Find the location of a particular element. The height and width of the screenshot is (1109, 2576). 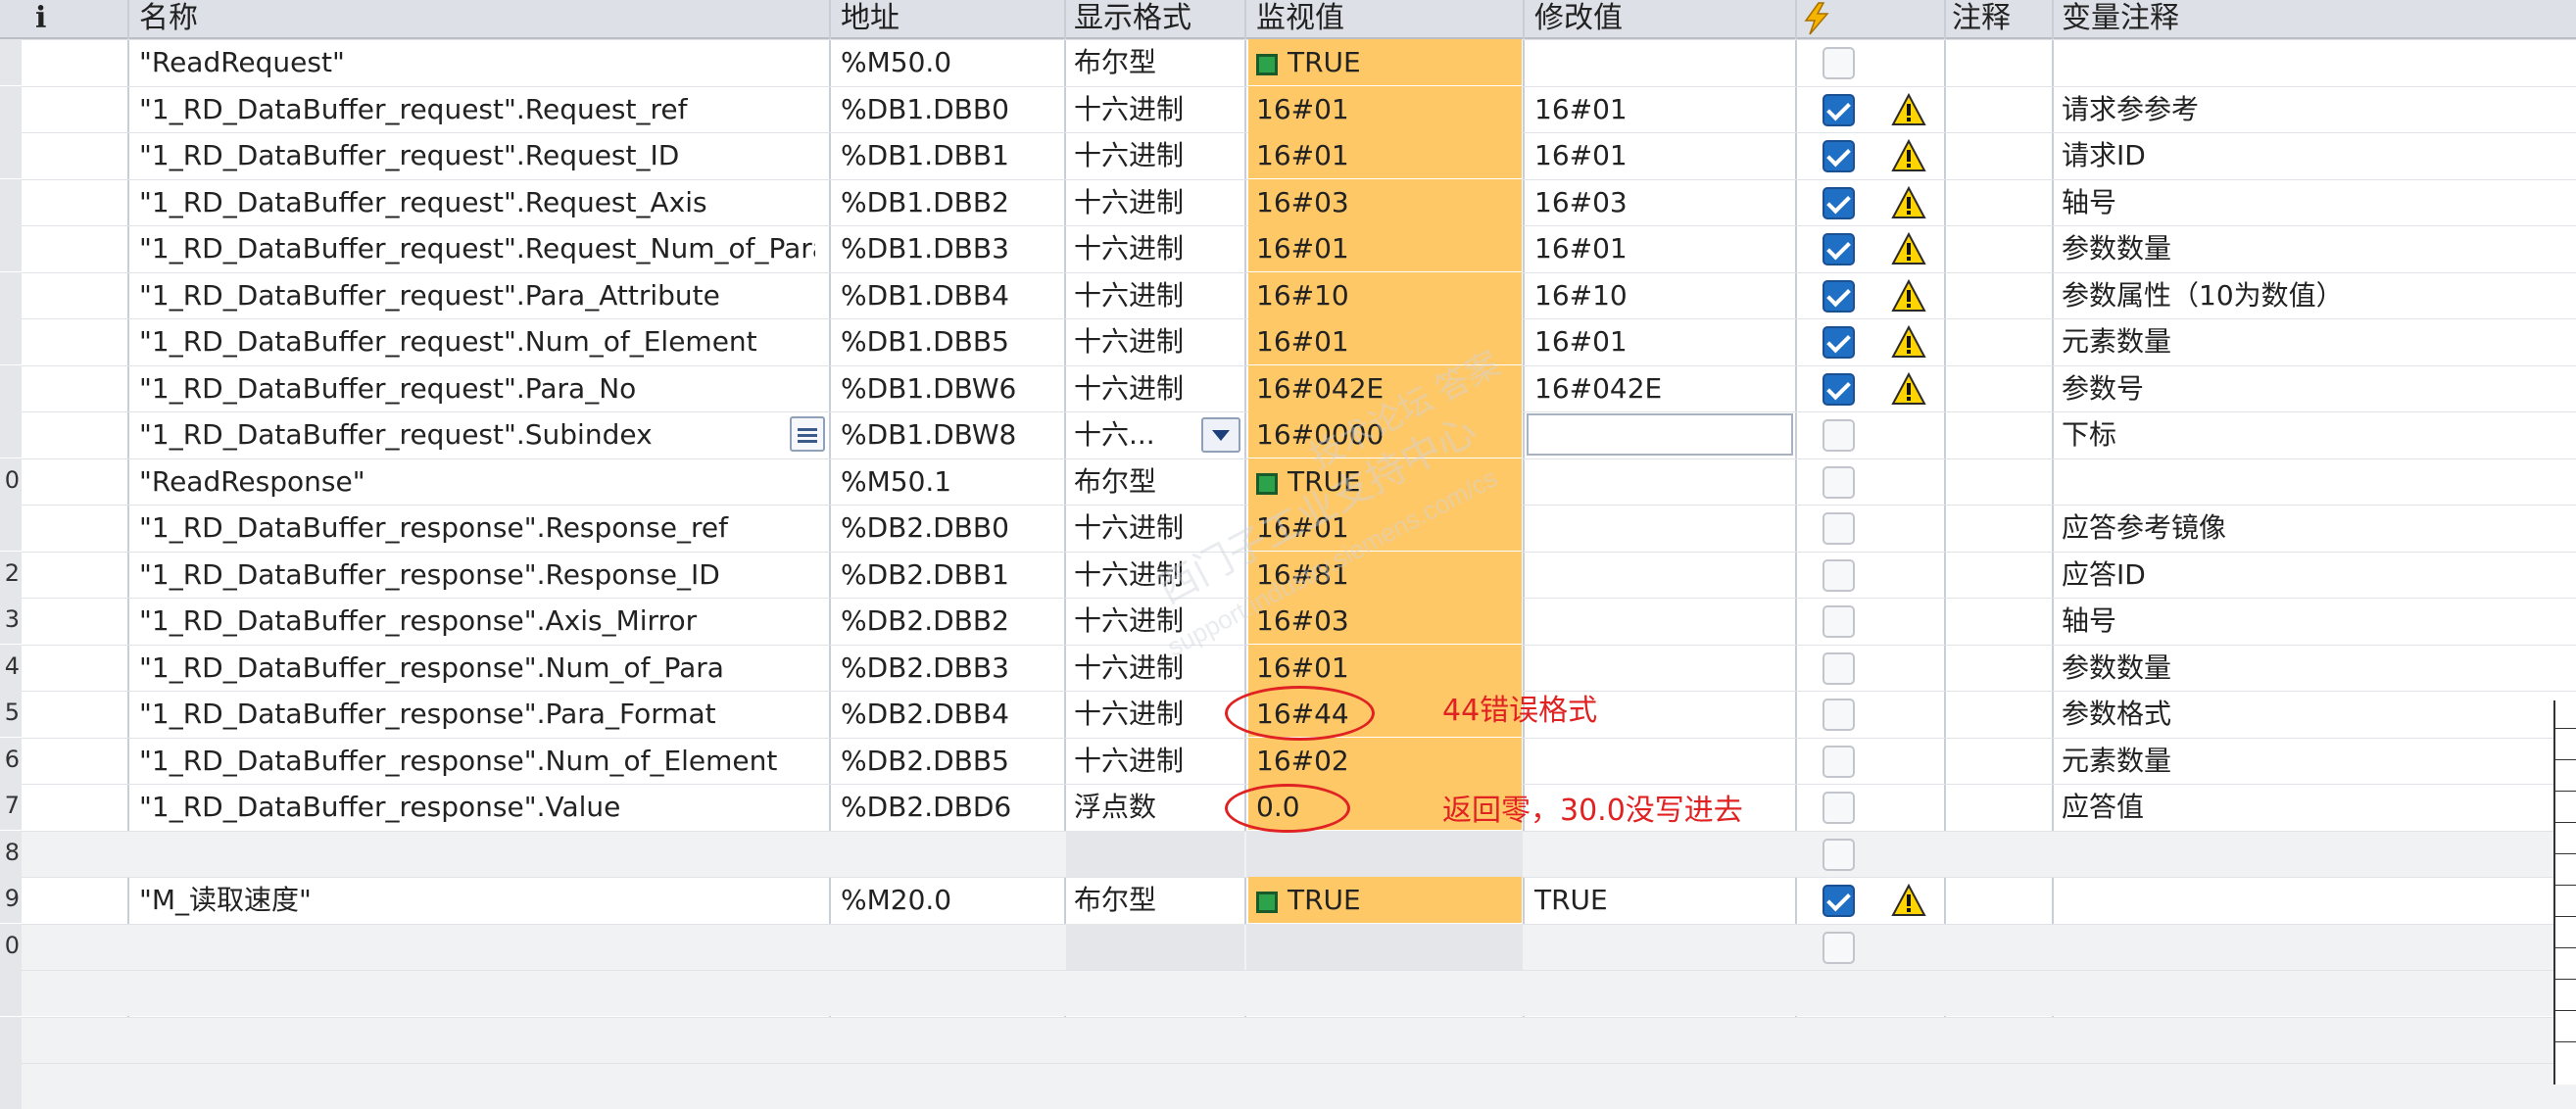

format-error-circle is located at coordinates (1300, 713).